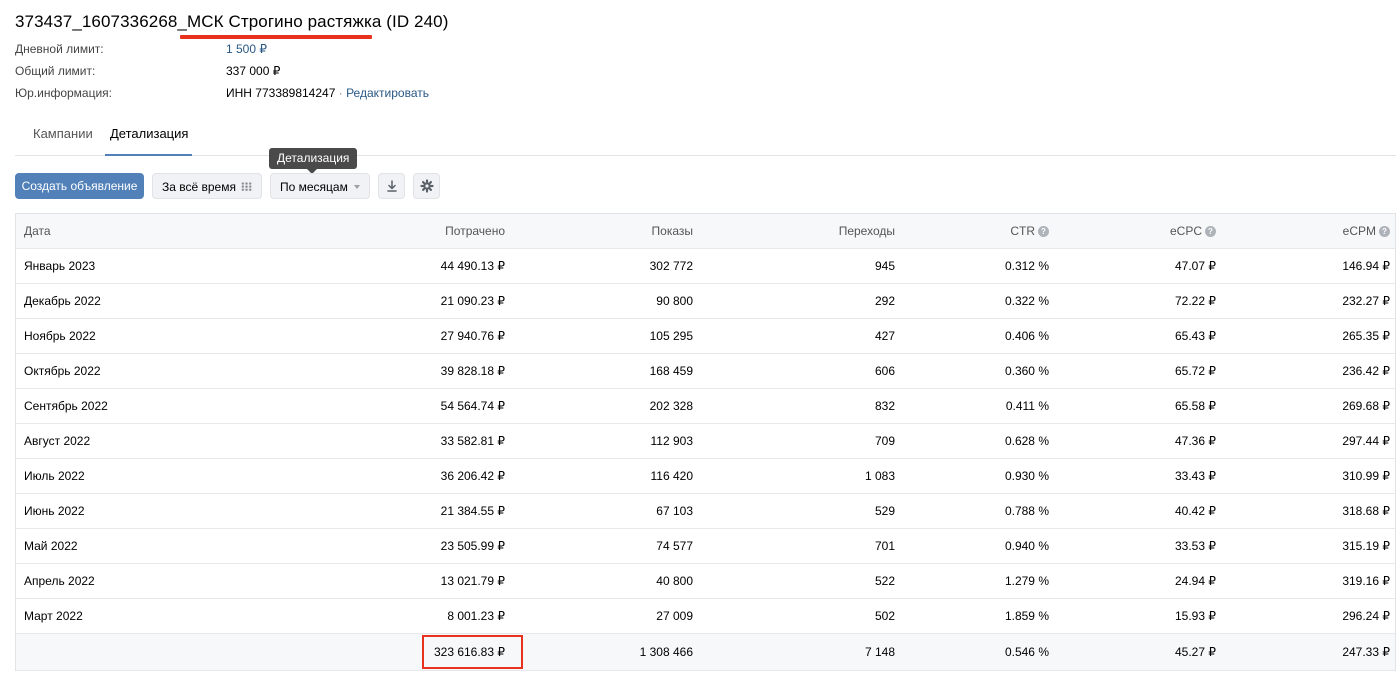 The image size is (1400, 674). Describe the element at coordinates (1026, 441) in the screenshot. I see `ctr-cell: 0.628 %` at that location.